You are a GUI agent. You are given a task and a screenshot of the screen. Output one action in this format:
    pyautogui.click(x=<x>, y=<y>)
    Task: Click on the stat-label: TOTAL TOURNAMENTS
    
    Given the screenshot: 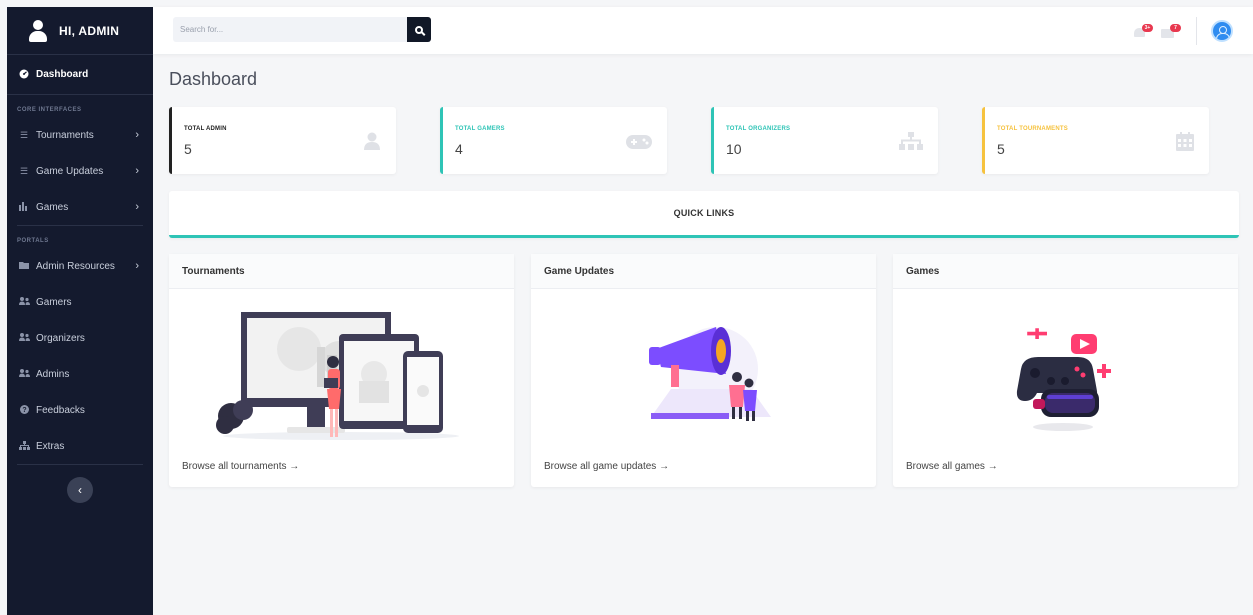 What is the action you would take?
    pyautogui.click(x=1032, y=129)
    